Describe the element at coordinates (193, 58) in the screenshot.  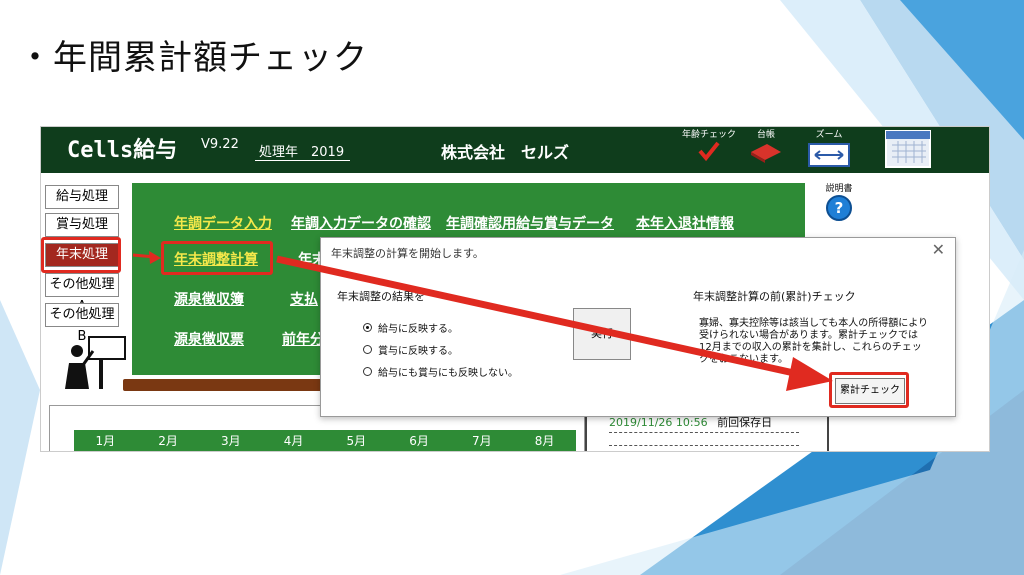
I see `slide-title: ・年間累計額チェック` at that location.